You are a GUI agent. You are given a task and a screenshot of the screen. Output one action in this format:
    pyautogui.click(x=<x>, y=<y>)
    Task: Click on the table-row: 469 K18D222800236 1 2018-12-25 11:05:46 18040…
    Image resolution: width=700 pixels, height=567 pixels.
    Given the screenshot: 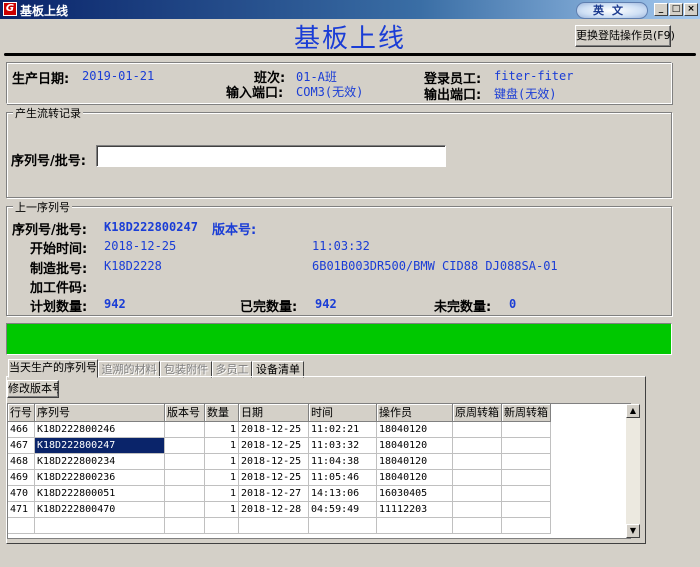 What is the action you would take?
    pyautogui.click(x=279, y=477)
    